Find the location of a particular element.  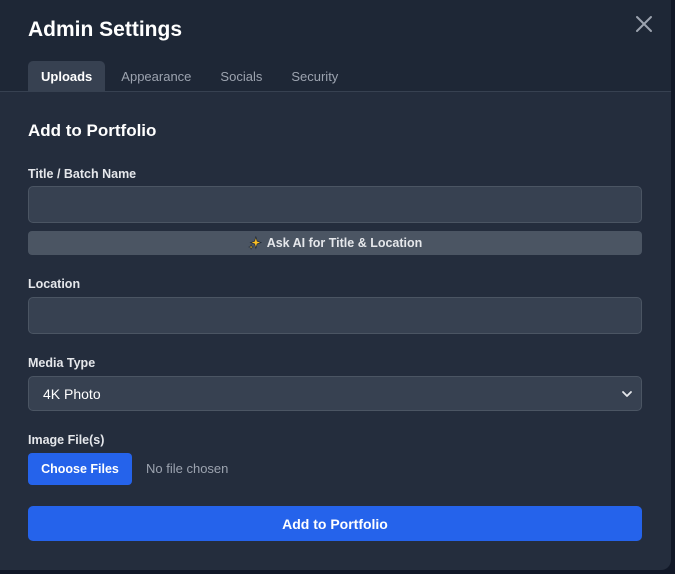

choose-files-button: Choose Files is located at coordinates (80, 469).